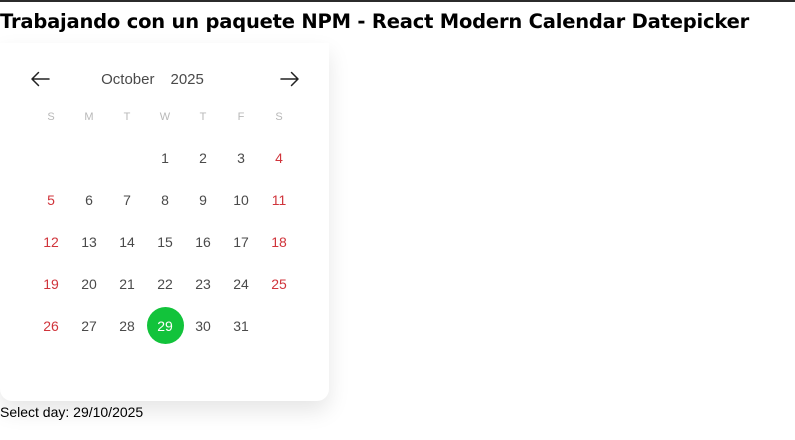 Image resolution: width=795 pixels, height=440 pixels. What do you see at coordinates (127, 79) in the screenshot?
I see `month-selector: October` at bounding box center [127, 79].